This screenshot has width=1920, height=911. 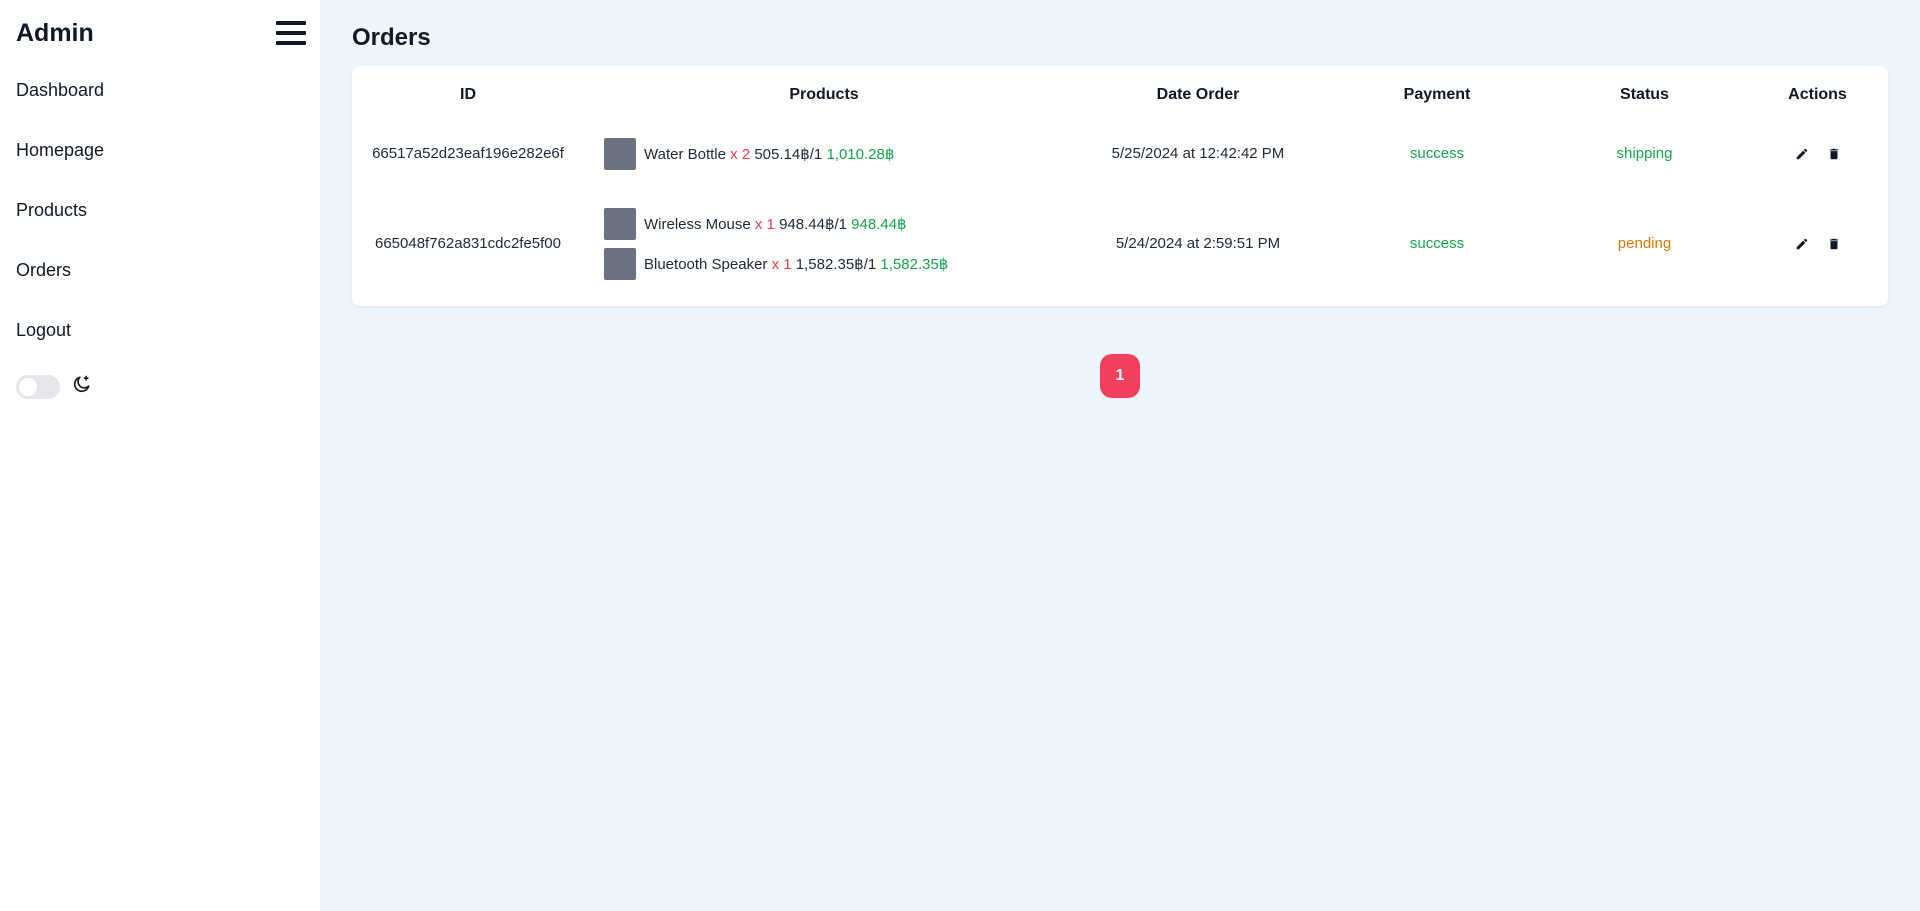 I want to click on product-name: Water Bottle, so click(x=685, y=154).